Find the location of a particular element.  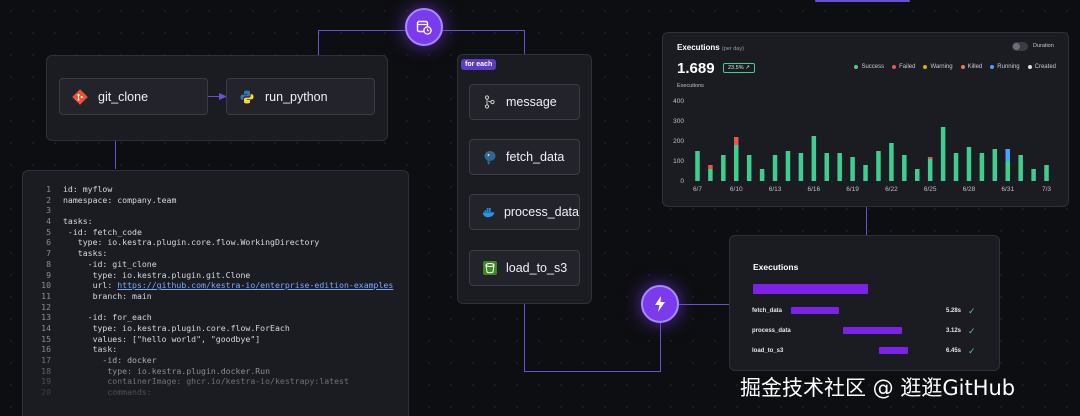

git-clone-task: git_clone is located at coordinates (133, 96).